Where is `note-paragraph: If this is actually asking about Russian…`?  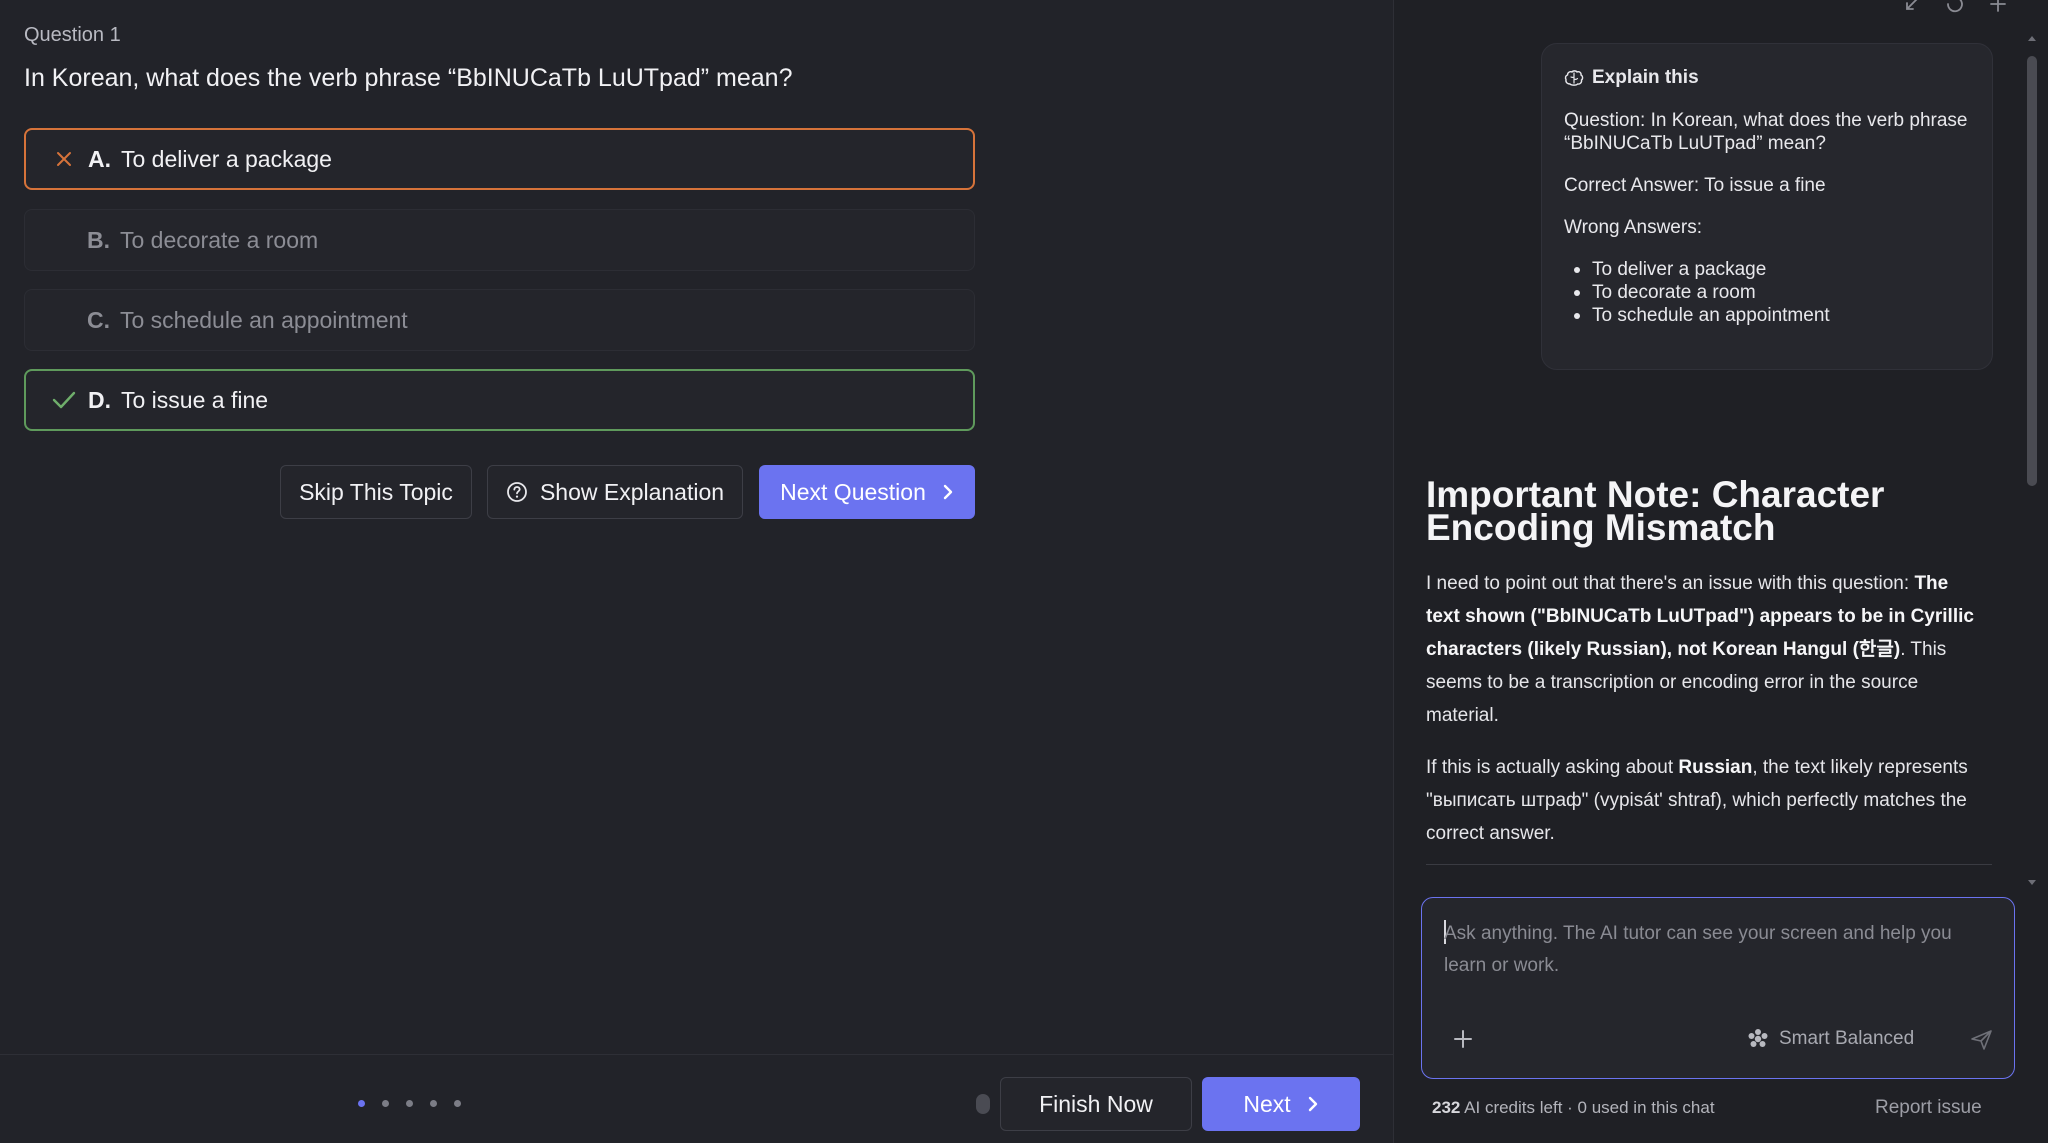
note-paragraph: If this is actually asking about Russian… is located at coordinates (1706, 800).